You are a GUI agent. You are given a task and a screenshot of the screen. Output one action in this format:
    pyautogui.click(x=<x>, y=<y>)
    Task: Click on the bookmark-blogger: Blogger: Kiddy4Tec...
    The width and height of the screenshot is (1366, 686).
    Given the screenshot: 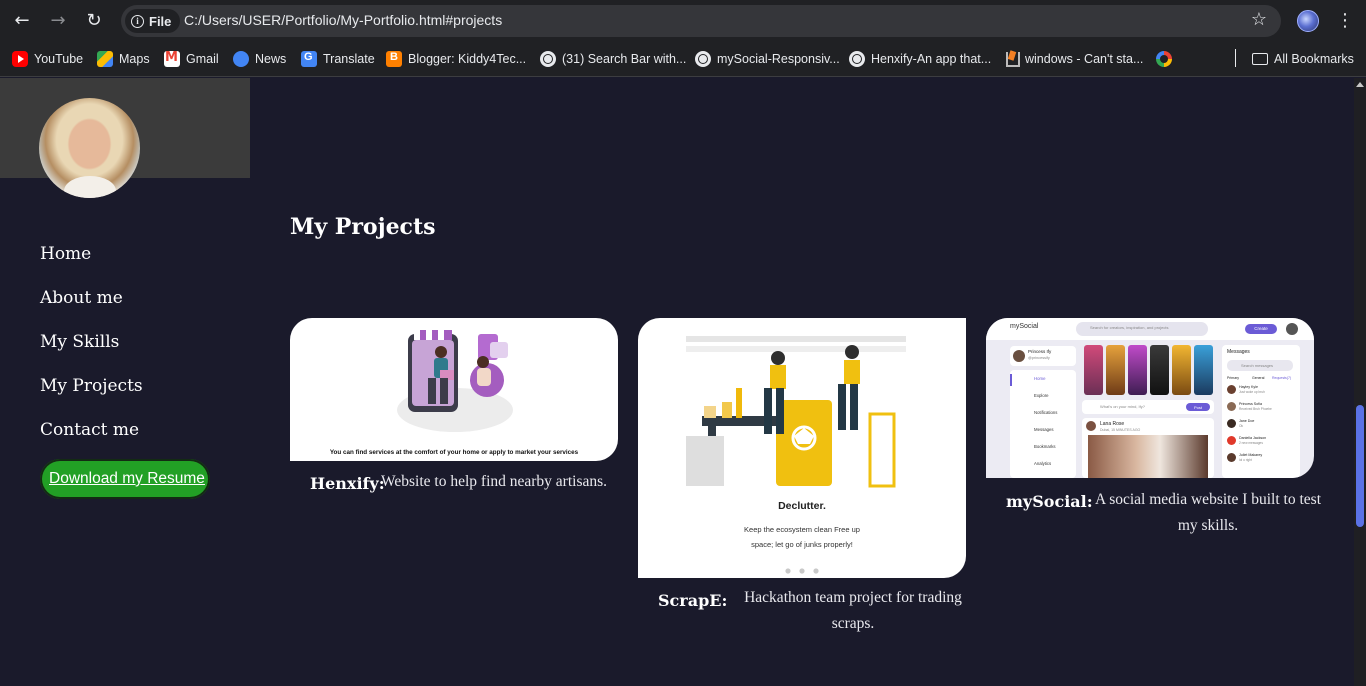 What is the action you would take?
    pyautogui.click(x=456, y=59)
    